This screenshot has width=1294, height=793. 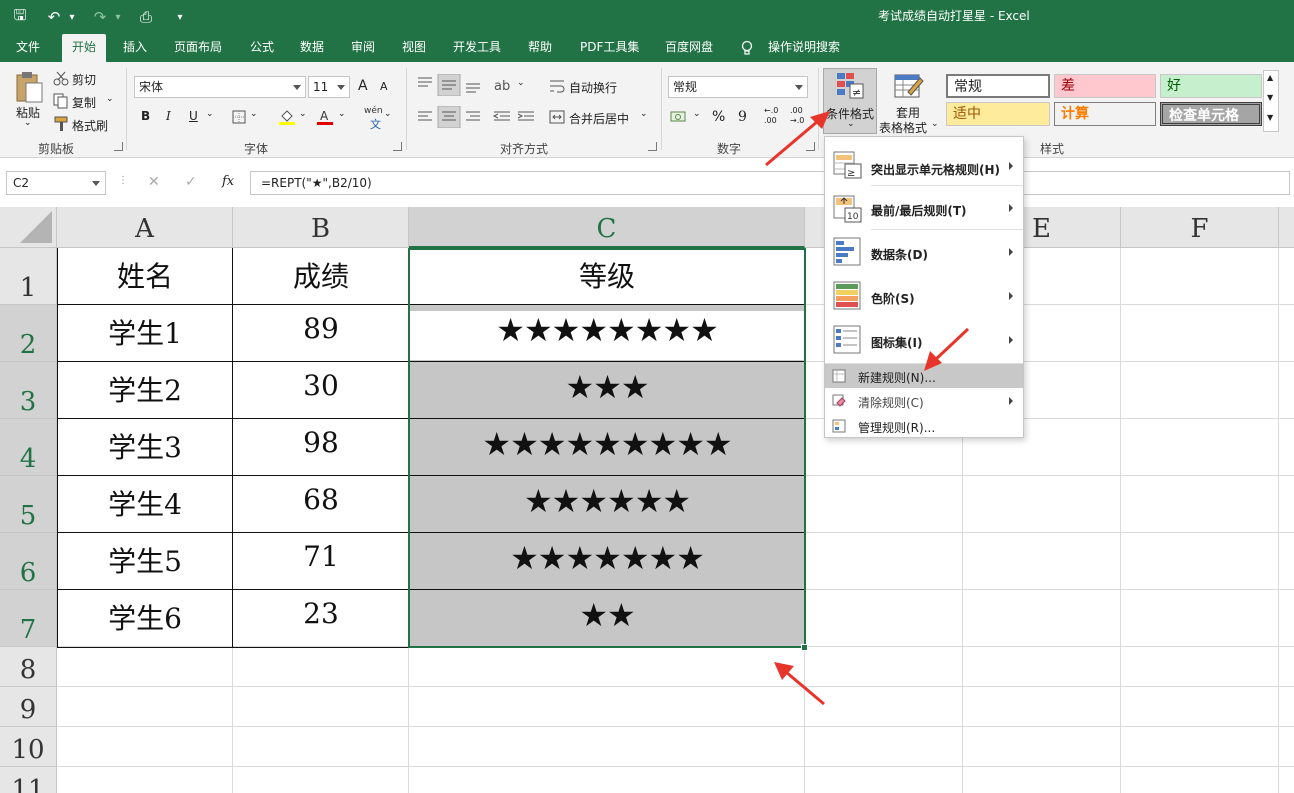 What do you see at coordinates (321, 227) in the screenshot?
I see `column-header-b: B` at bounding box center [321, 227].